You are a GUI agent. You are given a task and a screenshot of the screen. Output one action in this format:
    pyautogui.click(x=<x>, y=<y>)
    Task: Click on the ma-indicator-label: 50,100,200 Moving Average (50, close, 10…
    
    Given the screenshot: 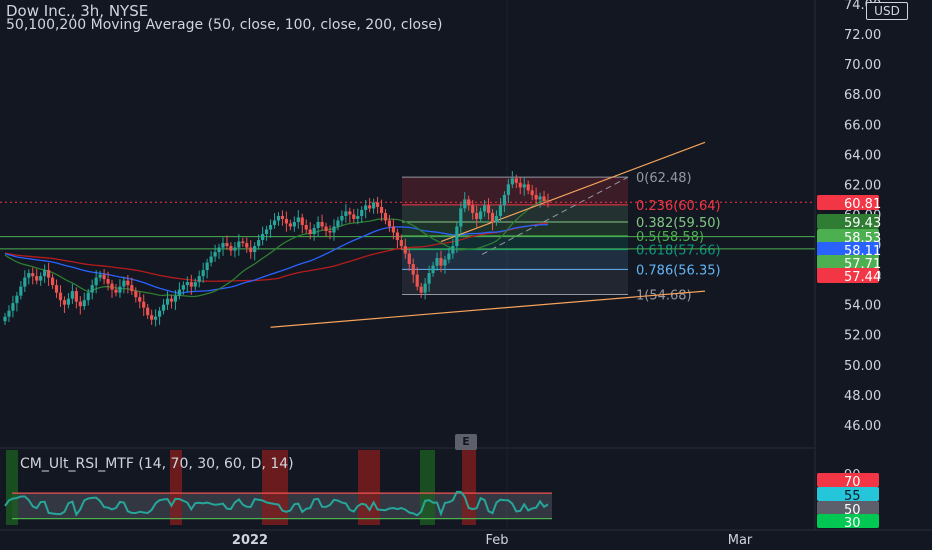 What is the action you would take?
    pyautogui.click(x=224, y=25)
    